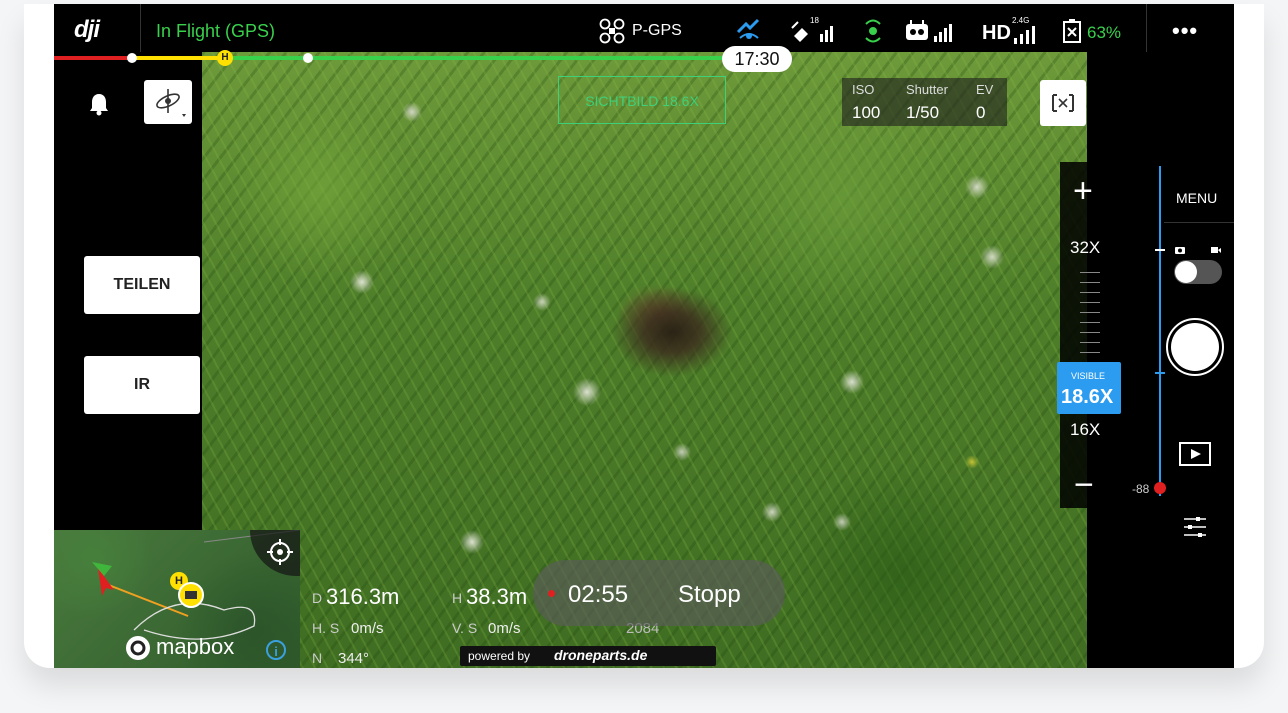 The height and width of the screenshot is (713, 1288). I want to click on obstacle-sensing-icon, so click(749, 32).